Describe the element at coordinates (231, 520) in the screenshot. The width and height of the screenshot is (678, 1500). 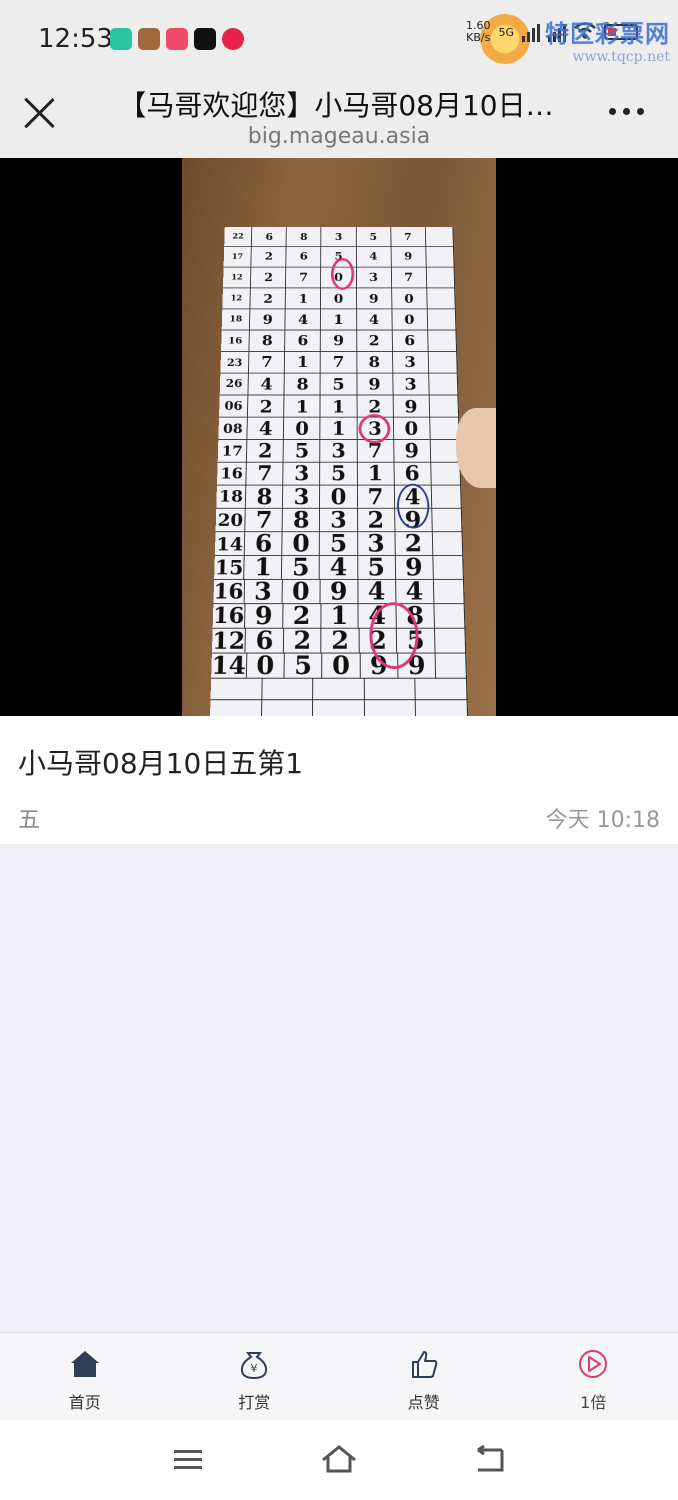
I see `grid-row-label: 20` at that location.